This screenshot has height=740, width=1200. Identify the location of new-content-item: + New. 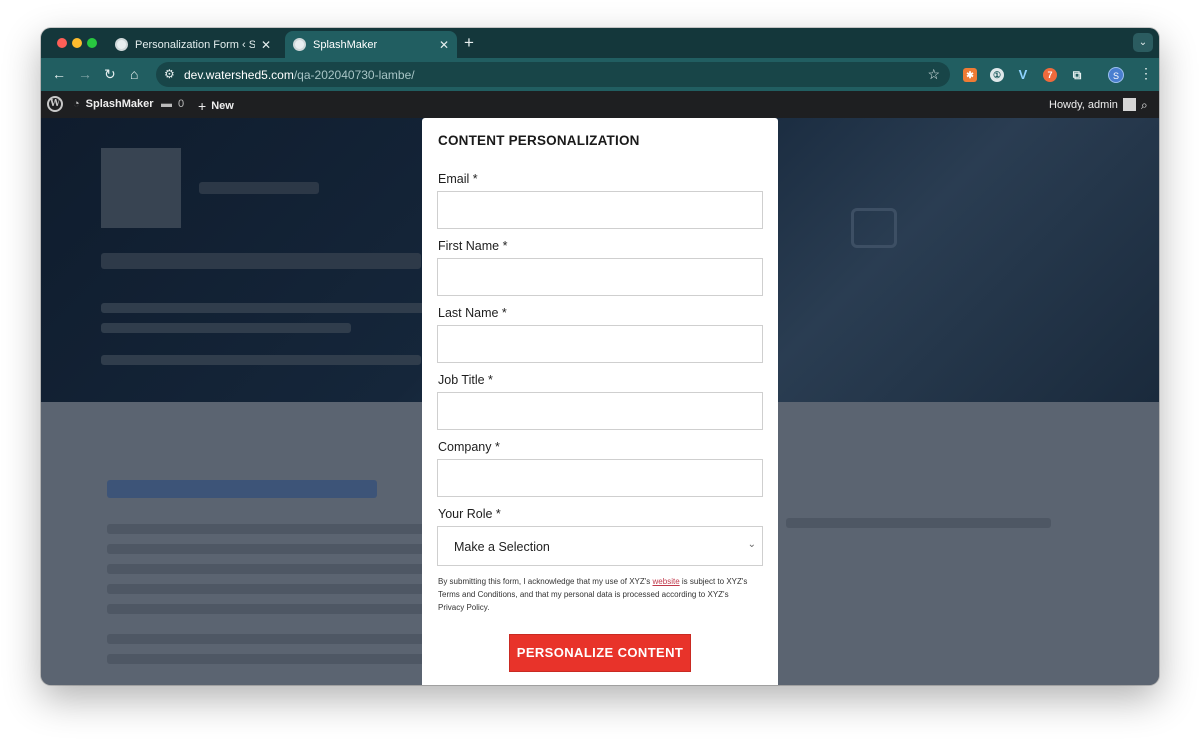
(216, 106).